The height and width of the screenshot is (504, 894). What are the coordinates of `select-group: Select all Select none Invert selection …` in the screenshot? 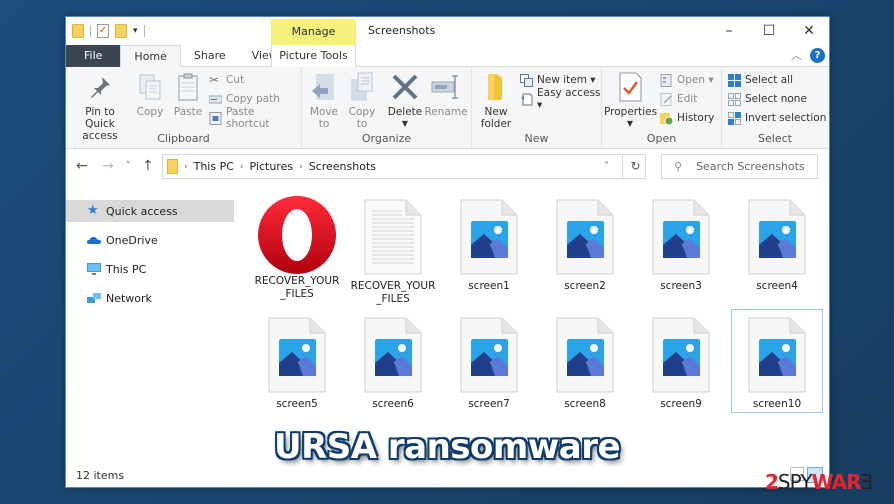 It's located at (775, 107).